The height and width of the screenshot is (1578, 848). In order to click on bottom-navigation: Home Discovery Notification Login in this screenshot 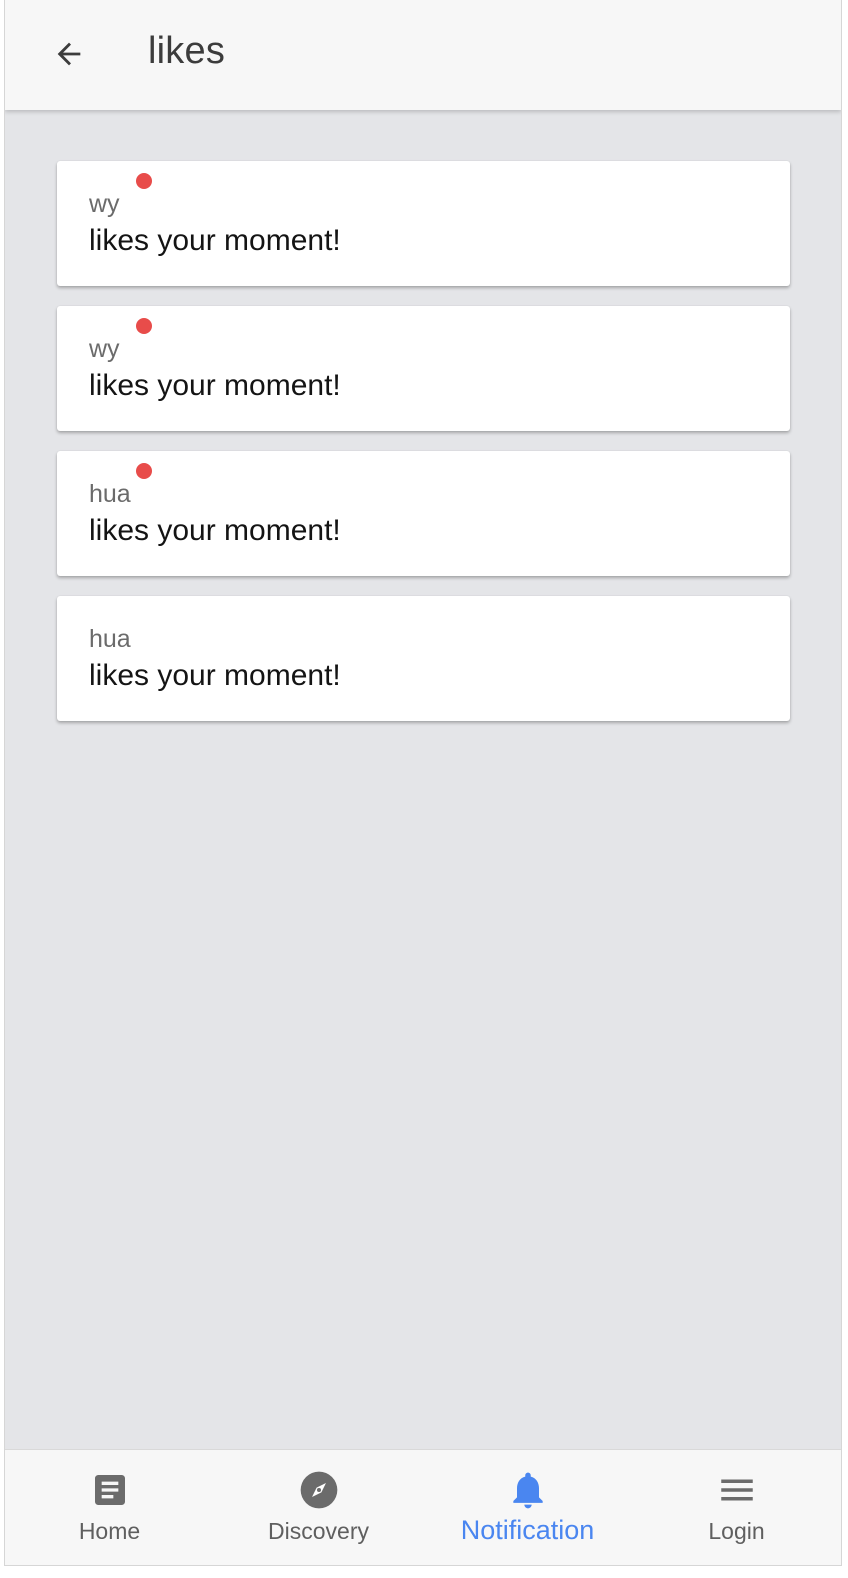, I will do `click(423, 1507)`.